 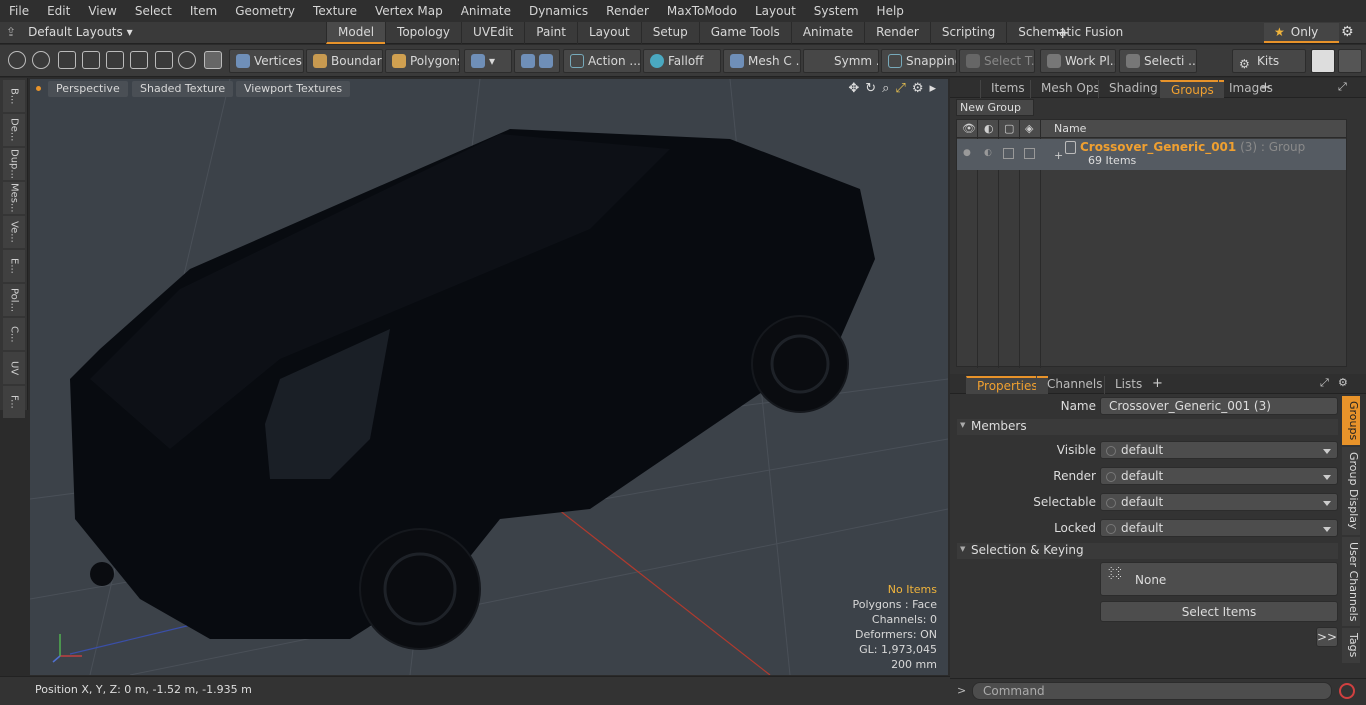 What do you see at coordinates (608, 33) in the screenshot?
I see `tab-layout: Layout` at bounding box center [608, 33].